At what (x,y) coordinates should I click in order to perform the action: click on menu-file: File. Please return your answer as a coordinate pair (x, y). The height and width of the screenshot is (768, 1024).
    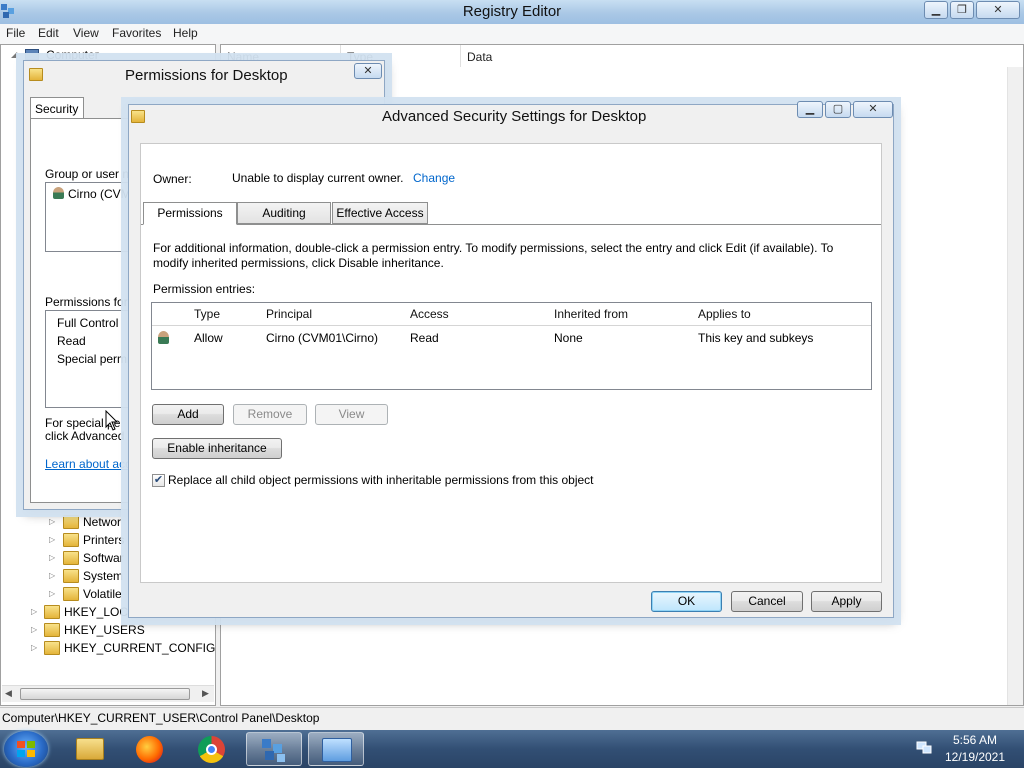
    Looking at the image, I should click on (15, 33).